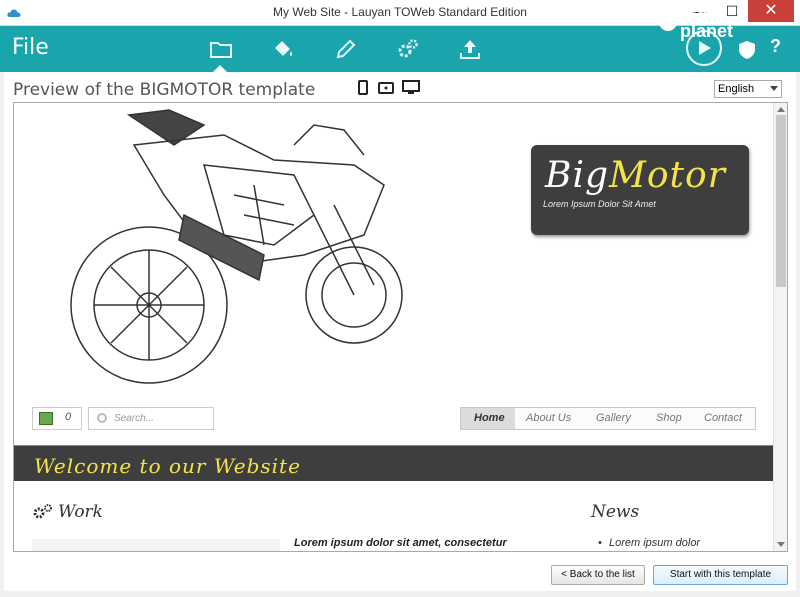  What do you see at coordinates (649, 543) in the screenshot?
I see `news-item: Lorem ipsum dolor` at bounding box center [649, 543].